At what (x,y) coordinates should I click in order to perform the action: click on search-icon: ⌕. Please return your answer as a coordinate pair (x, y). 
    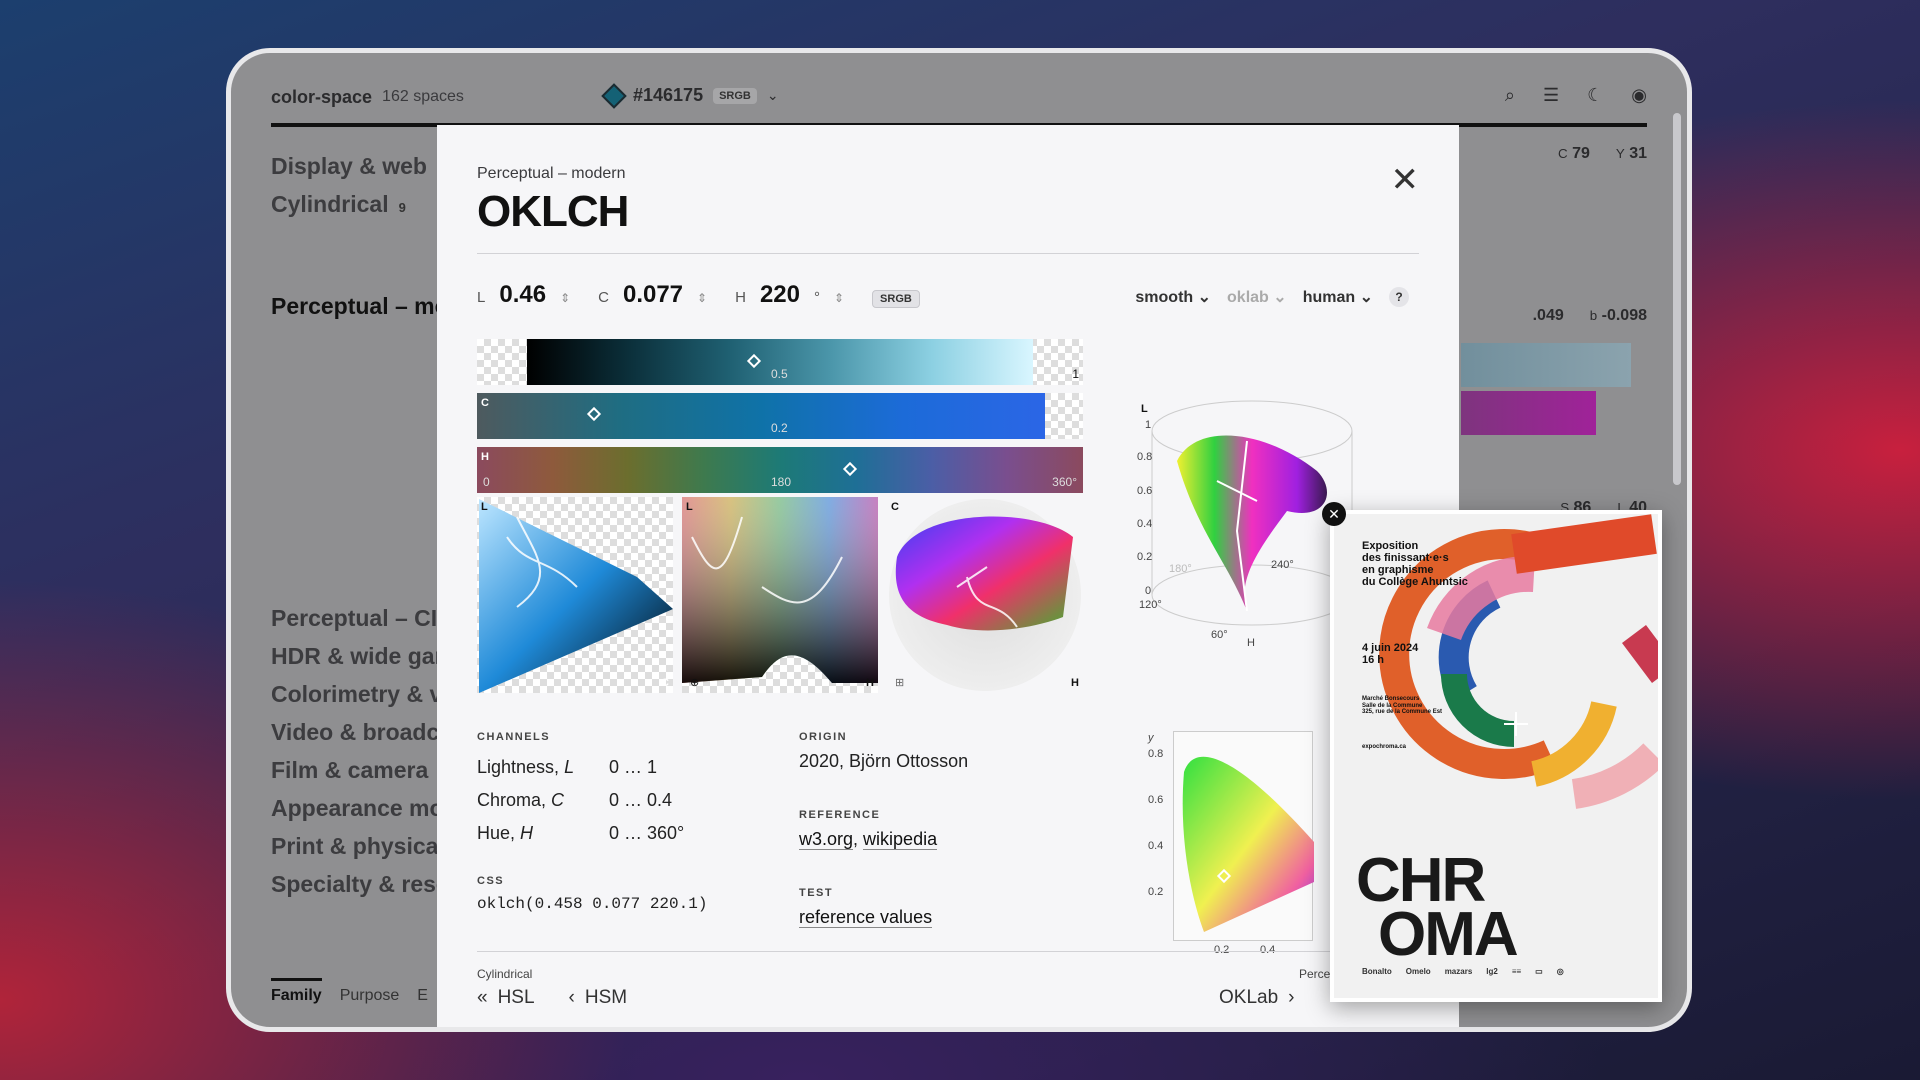
    Looking at the image, I should click on (1510, 95).